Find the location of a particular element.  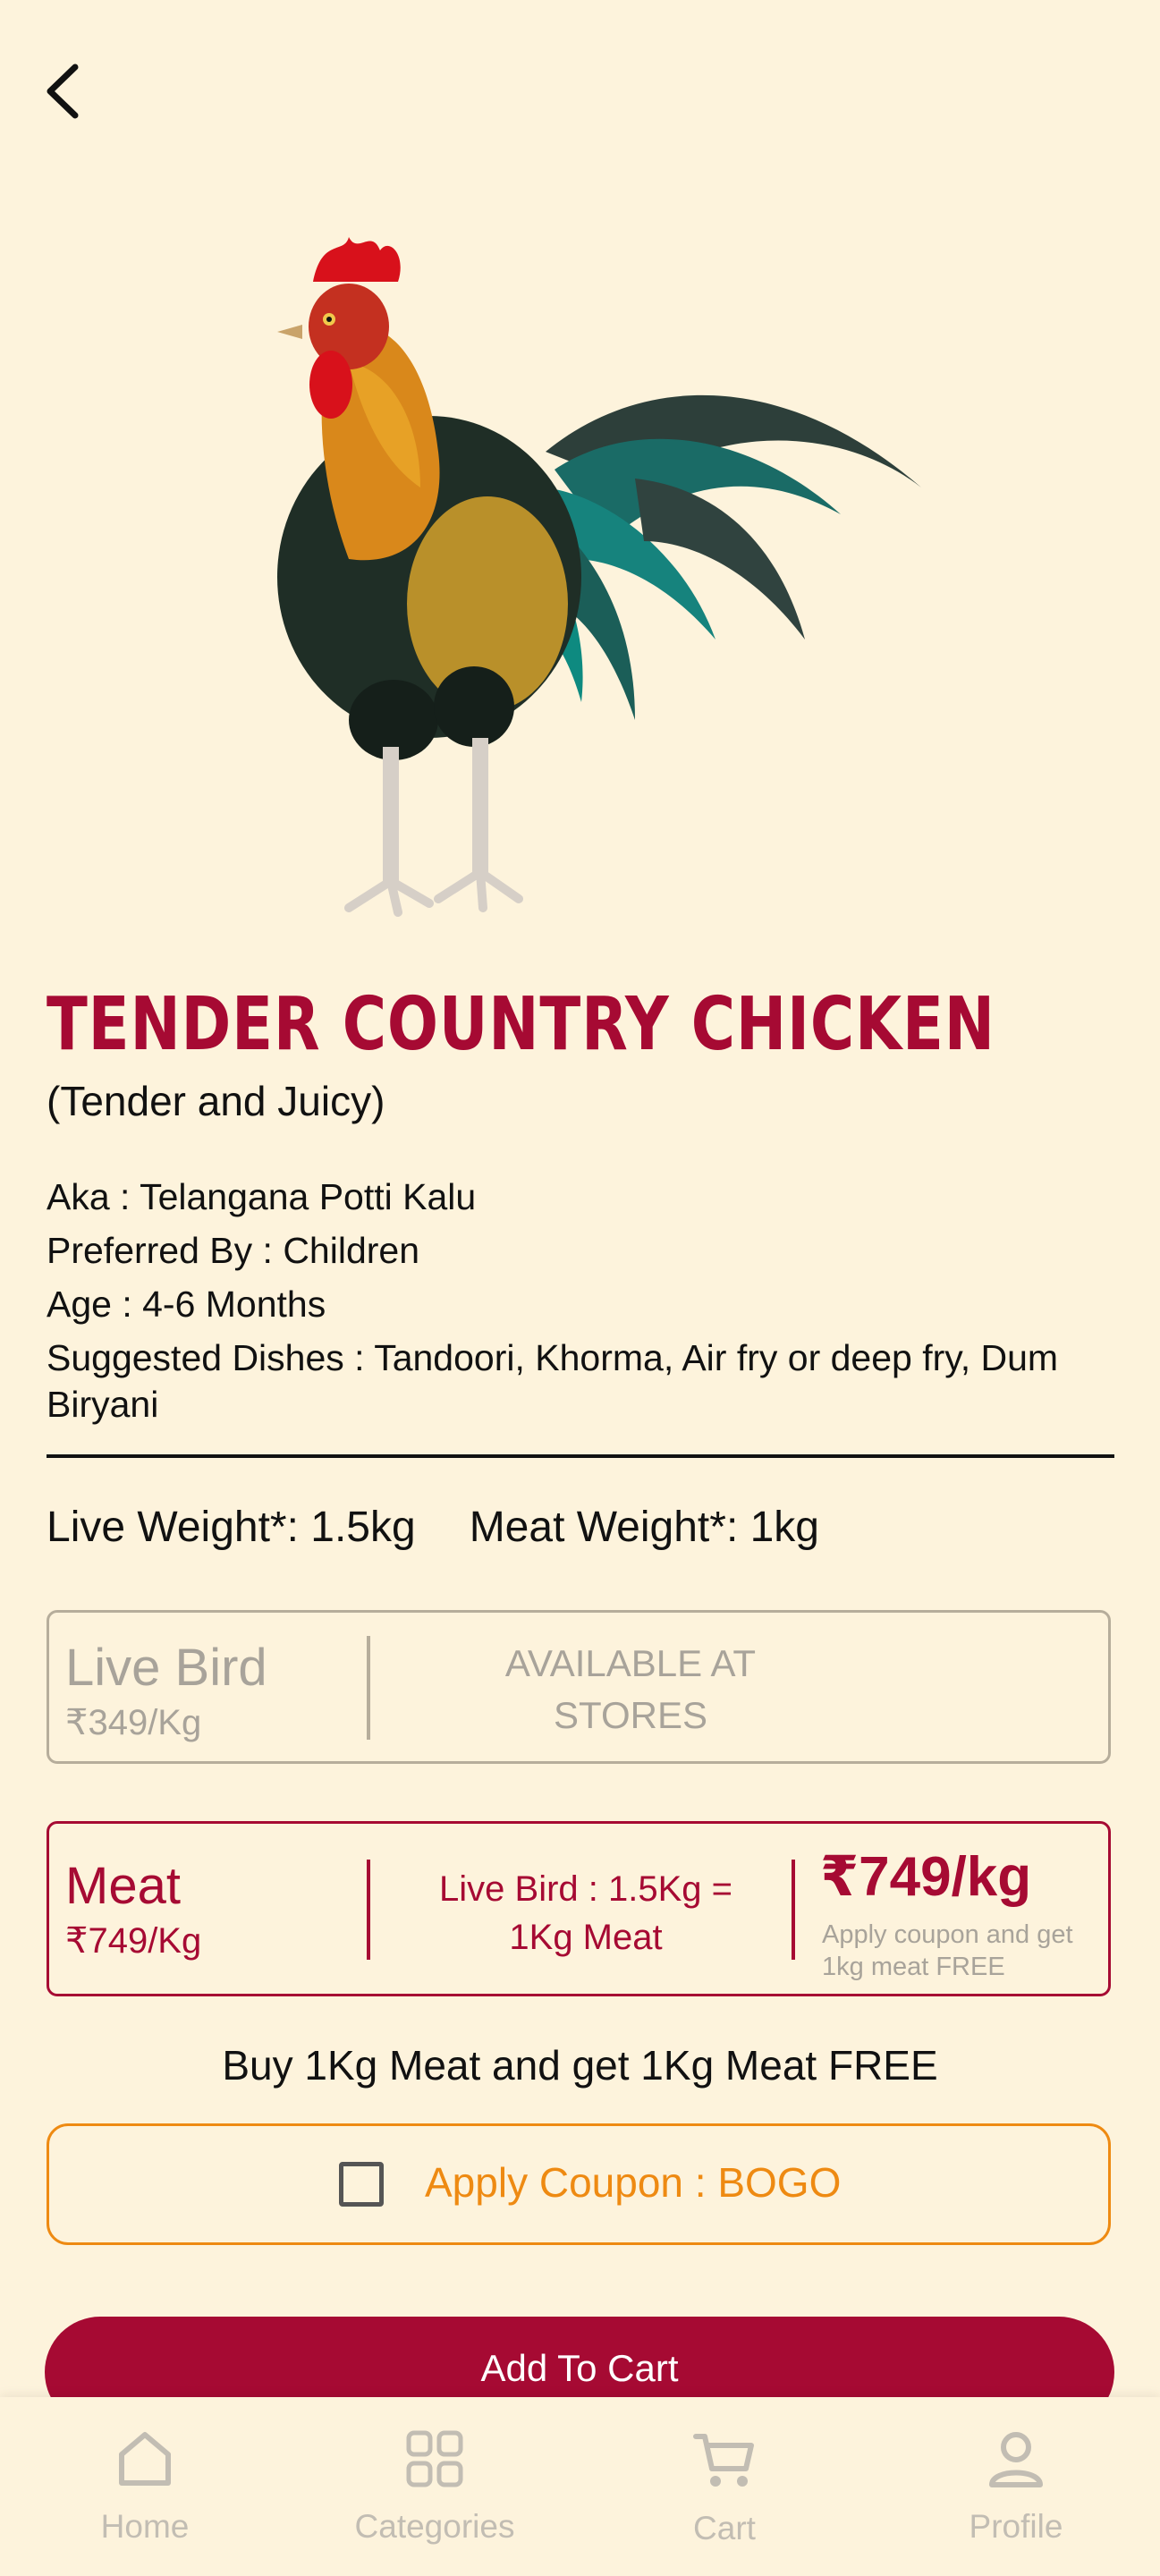

product-subtitle: (Tender and Juicy) is located at coordinates (216, 1101).